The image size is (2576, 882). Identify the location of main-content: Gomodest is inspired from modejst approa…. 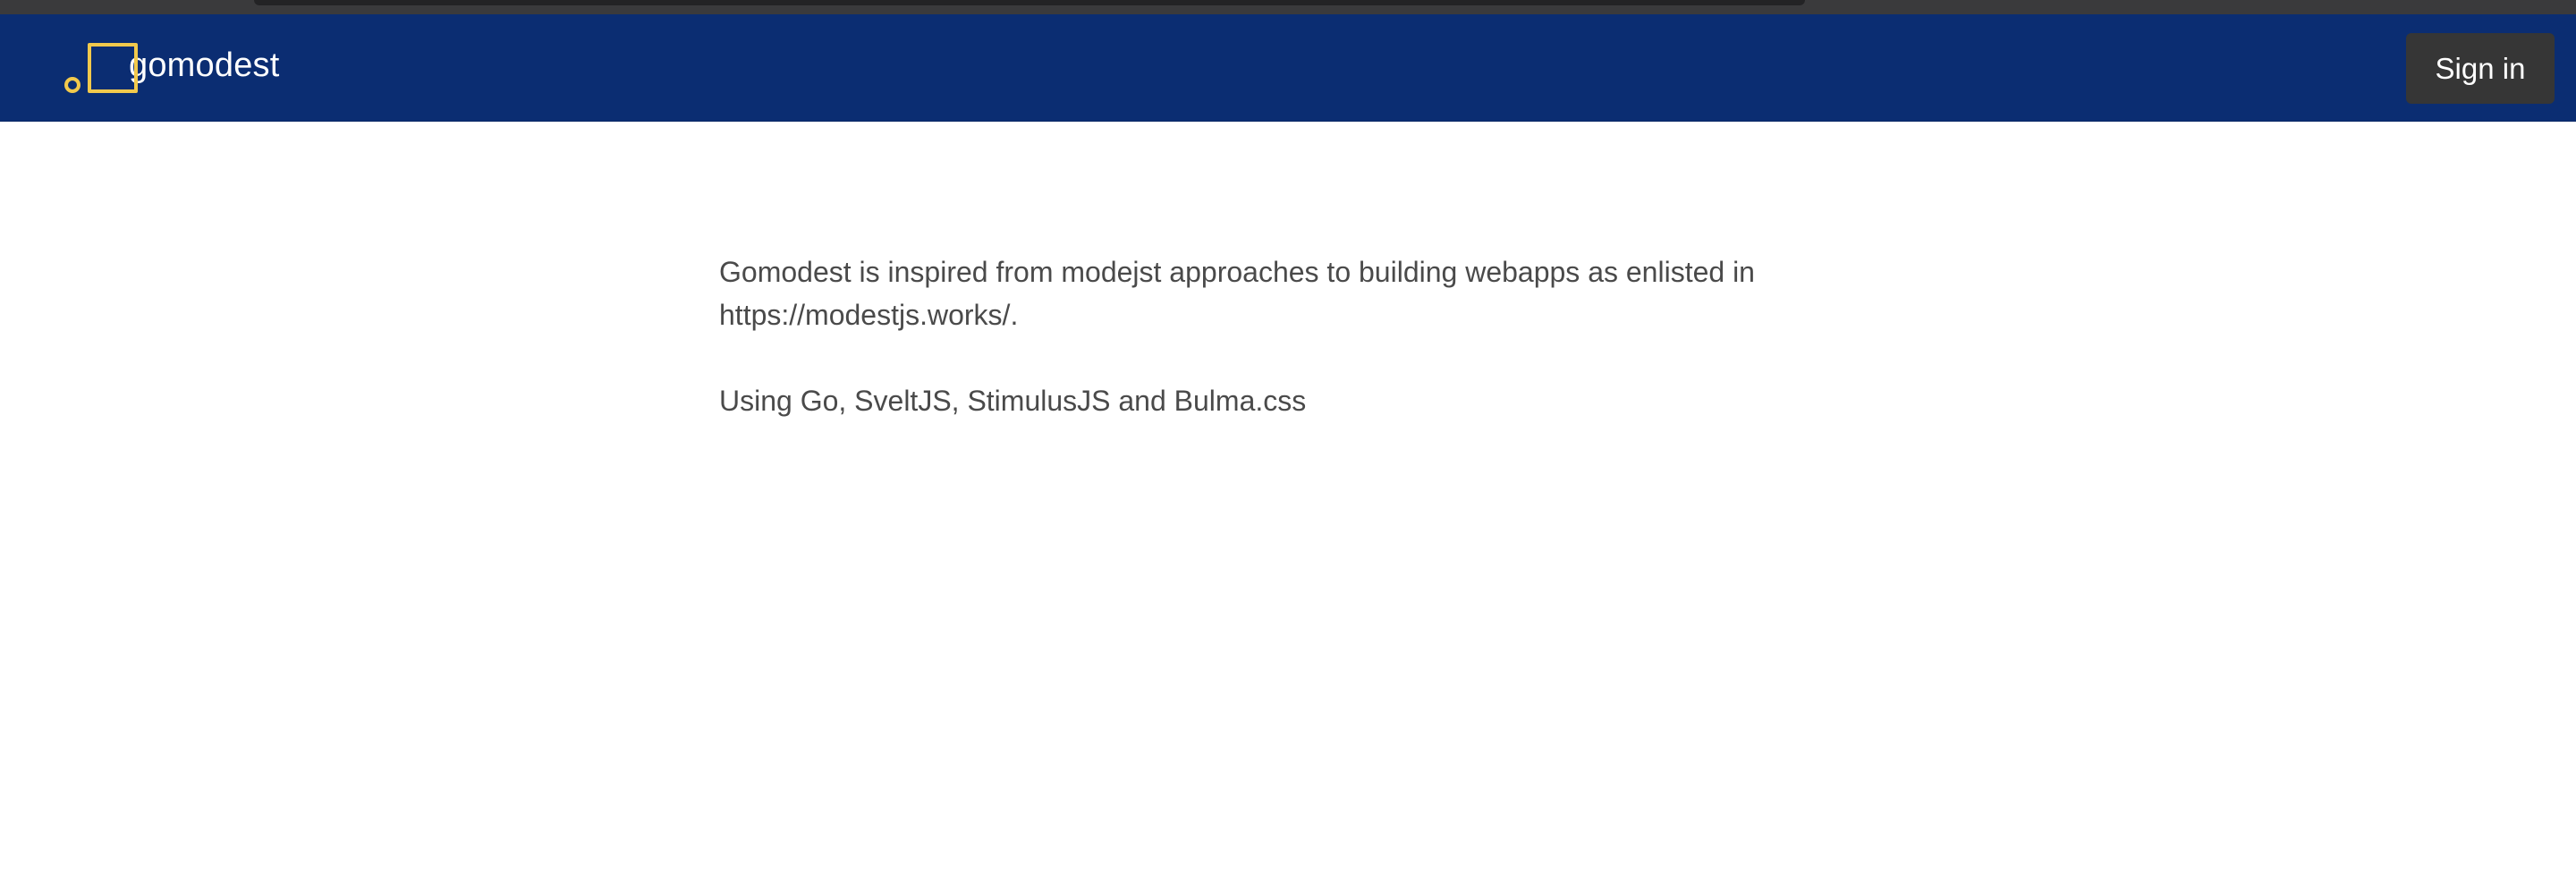
(1282, 357).